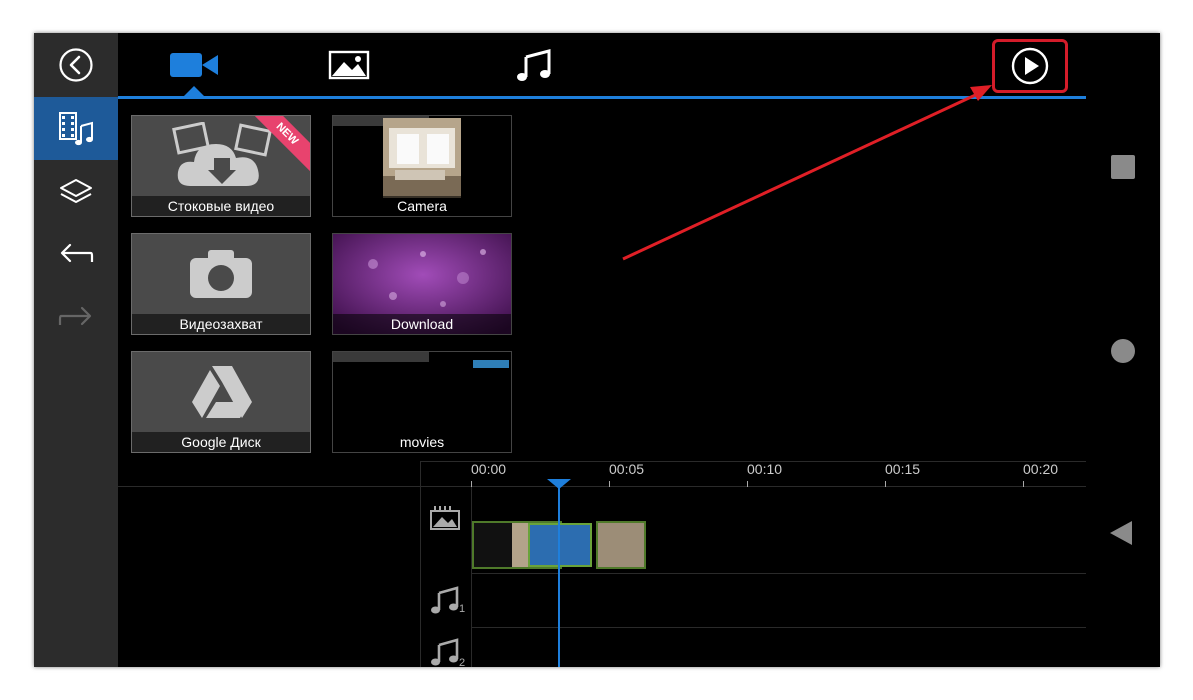 Image resolution: width=1193 pixels, height=700 pixels. Describe the element at coordinates (422, 402) in the screenshot. I see `movies-folder-tile: movies` at that location.